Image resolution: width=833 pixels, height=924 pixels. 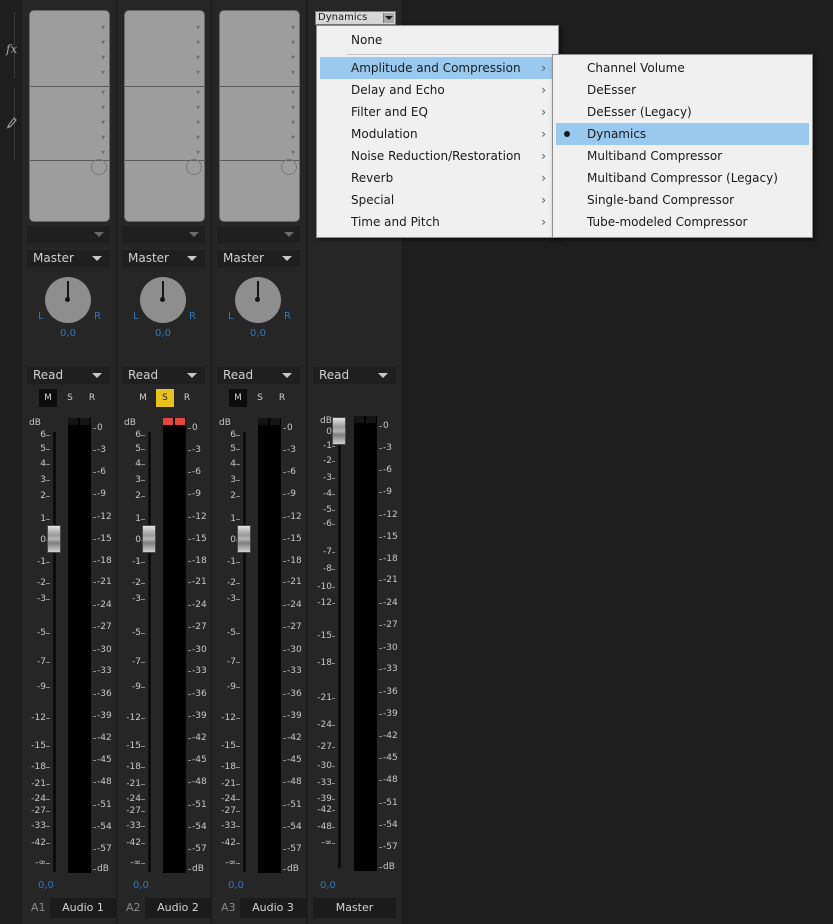 What do you see at coordinates (83, 908) in the screenshot?
I see `track-name: Audio 1` at bounding box center [83, 908].